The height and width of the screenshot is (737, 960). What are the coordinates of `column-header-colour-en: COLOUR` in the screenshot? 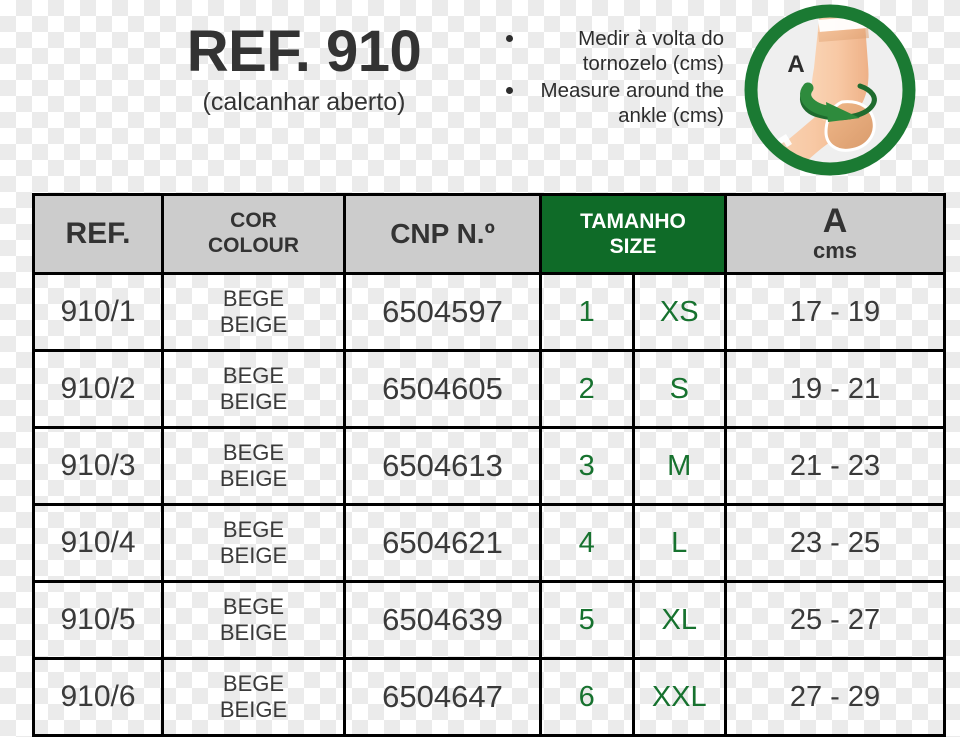 It's located at (253, 245).